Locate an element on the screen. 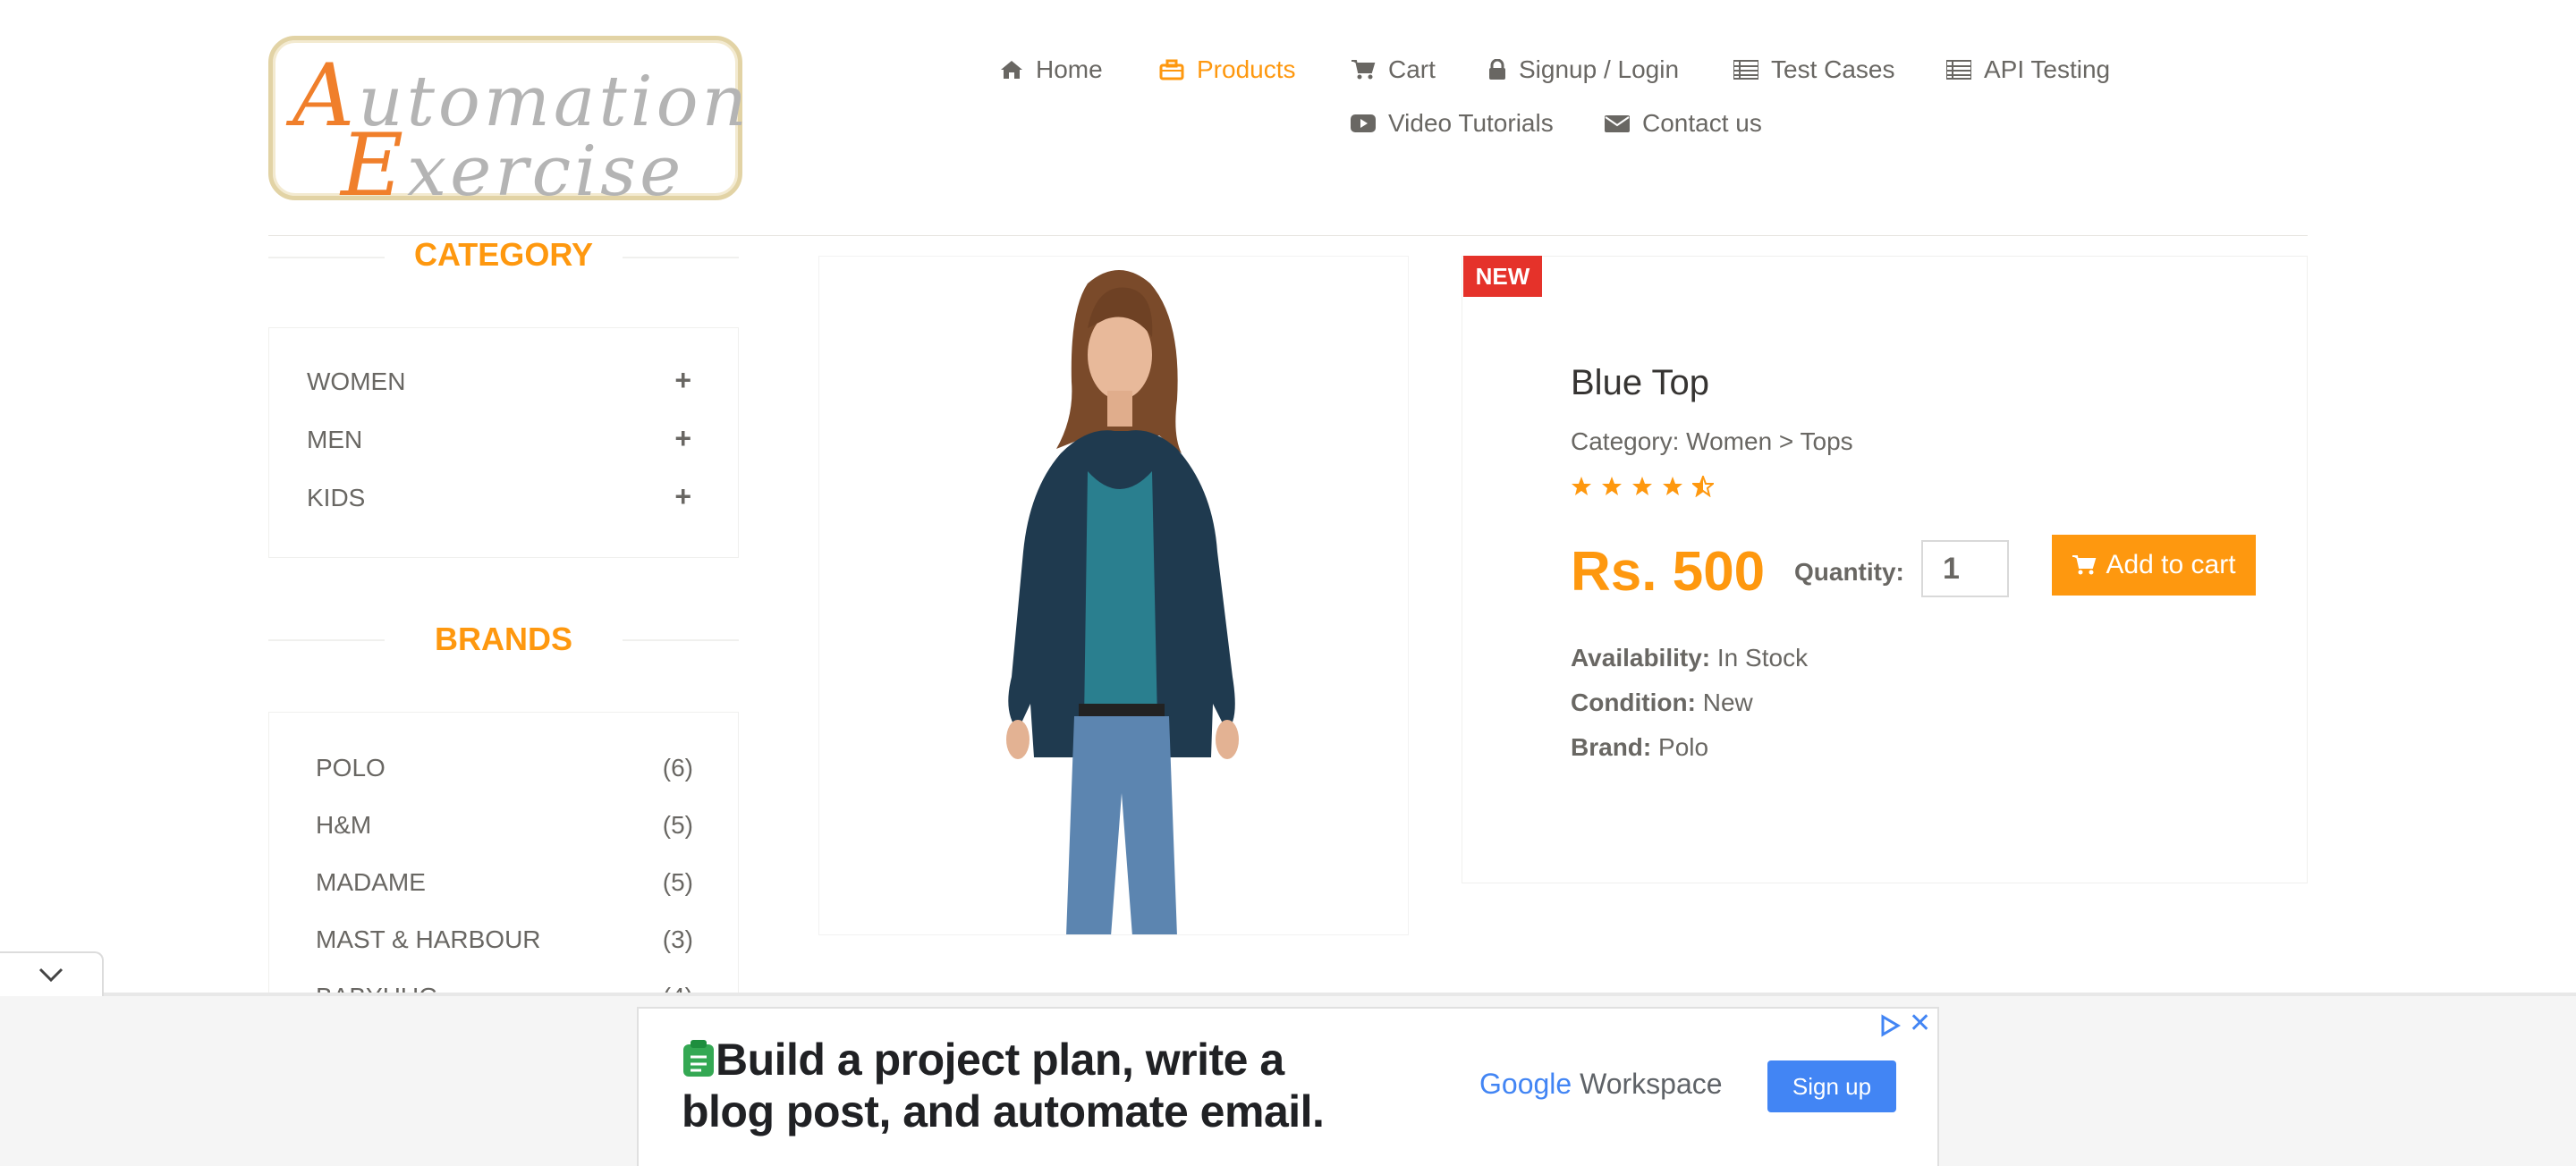 The width and height of the screenshot is (2576, 1166). nav-signup-label: Signup / Login is located at coordinates (1599, 69).